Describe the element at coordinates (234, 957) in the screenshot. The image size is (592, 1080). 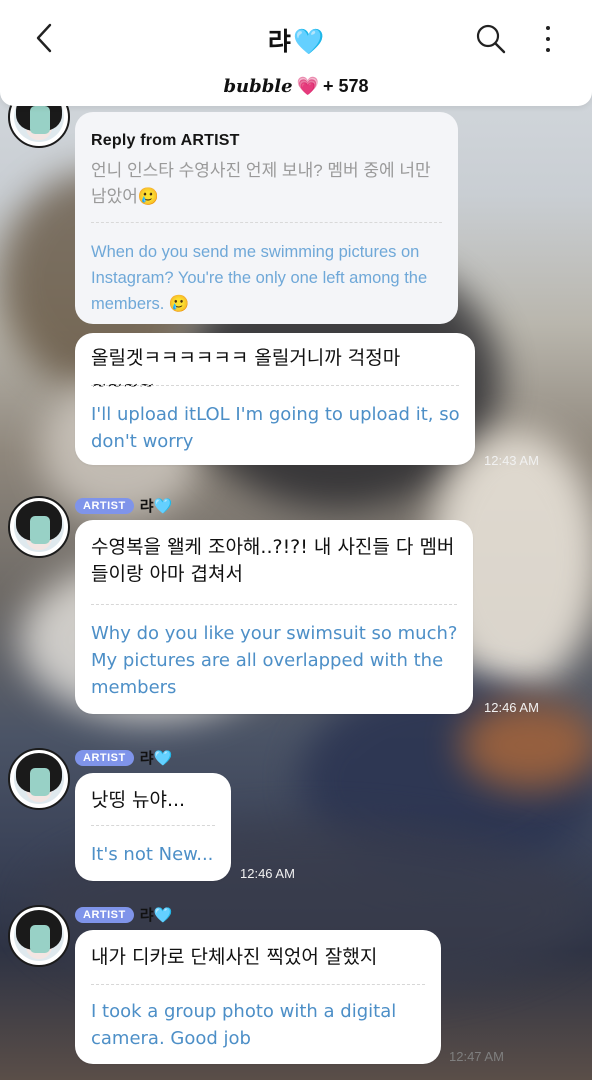
I see `message-korean-text: 내가 디카로 단체사진 찍었어 잘했지` at that location.